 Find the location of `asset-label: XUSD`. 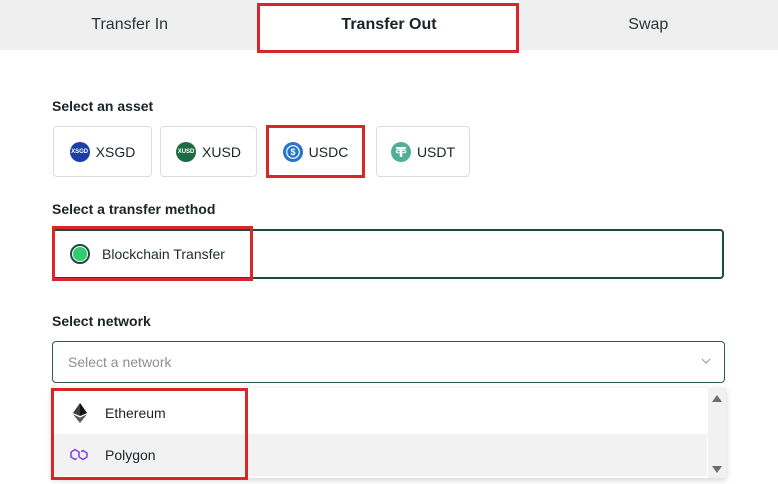

asset-label: XUSD is located at coordinates (221, 151).